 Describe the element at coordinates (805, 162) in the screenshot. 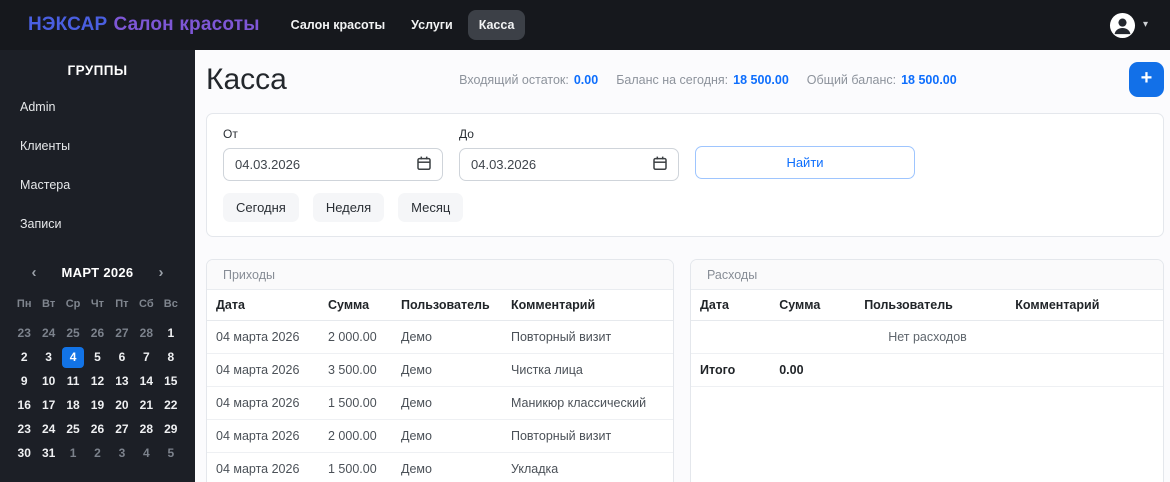

I see `search-button: Найти` at that location.